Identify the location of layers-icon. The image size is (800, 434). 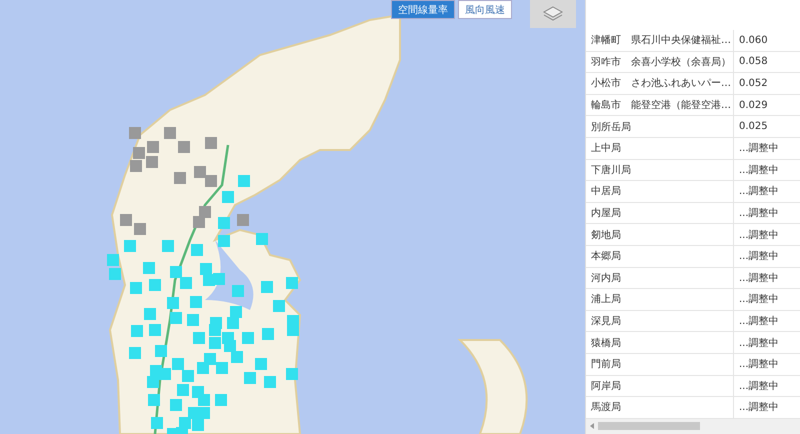
(553, 14).